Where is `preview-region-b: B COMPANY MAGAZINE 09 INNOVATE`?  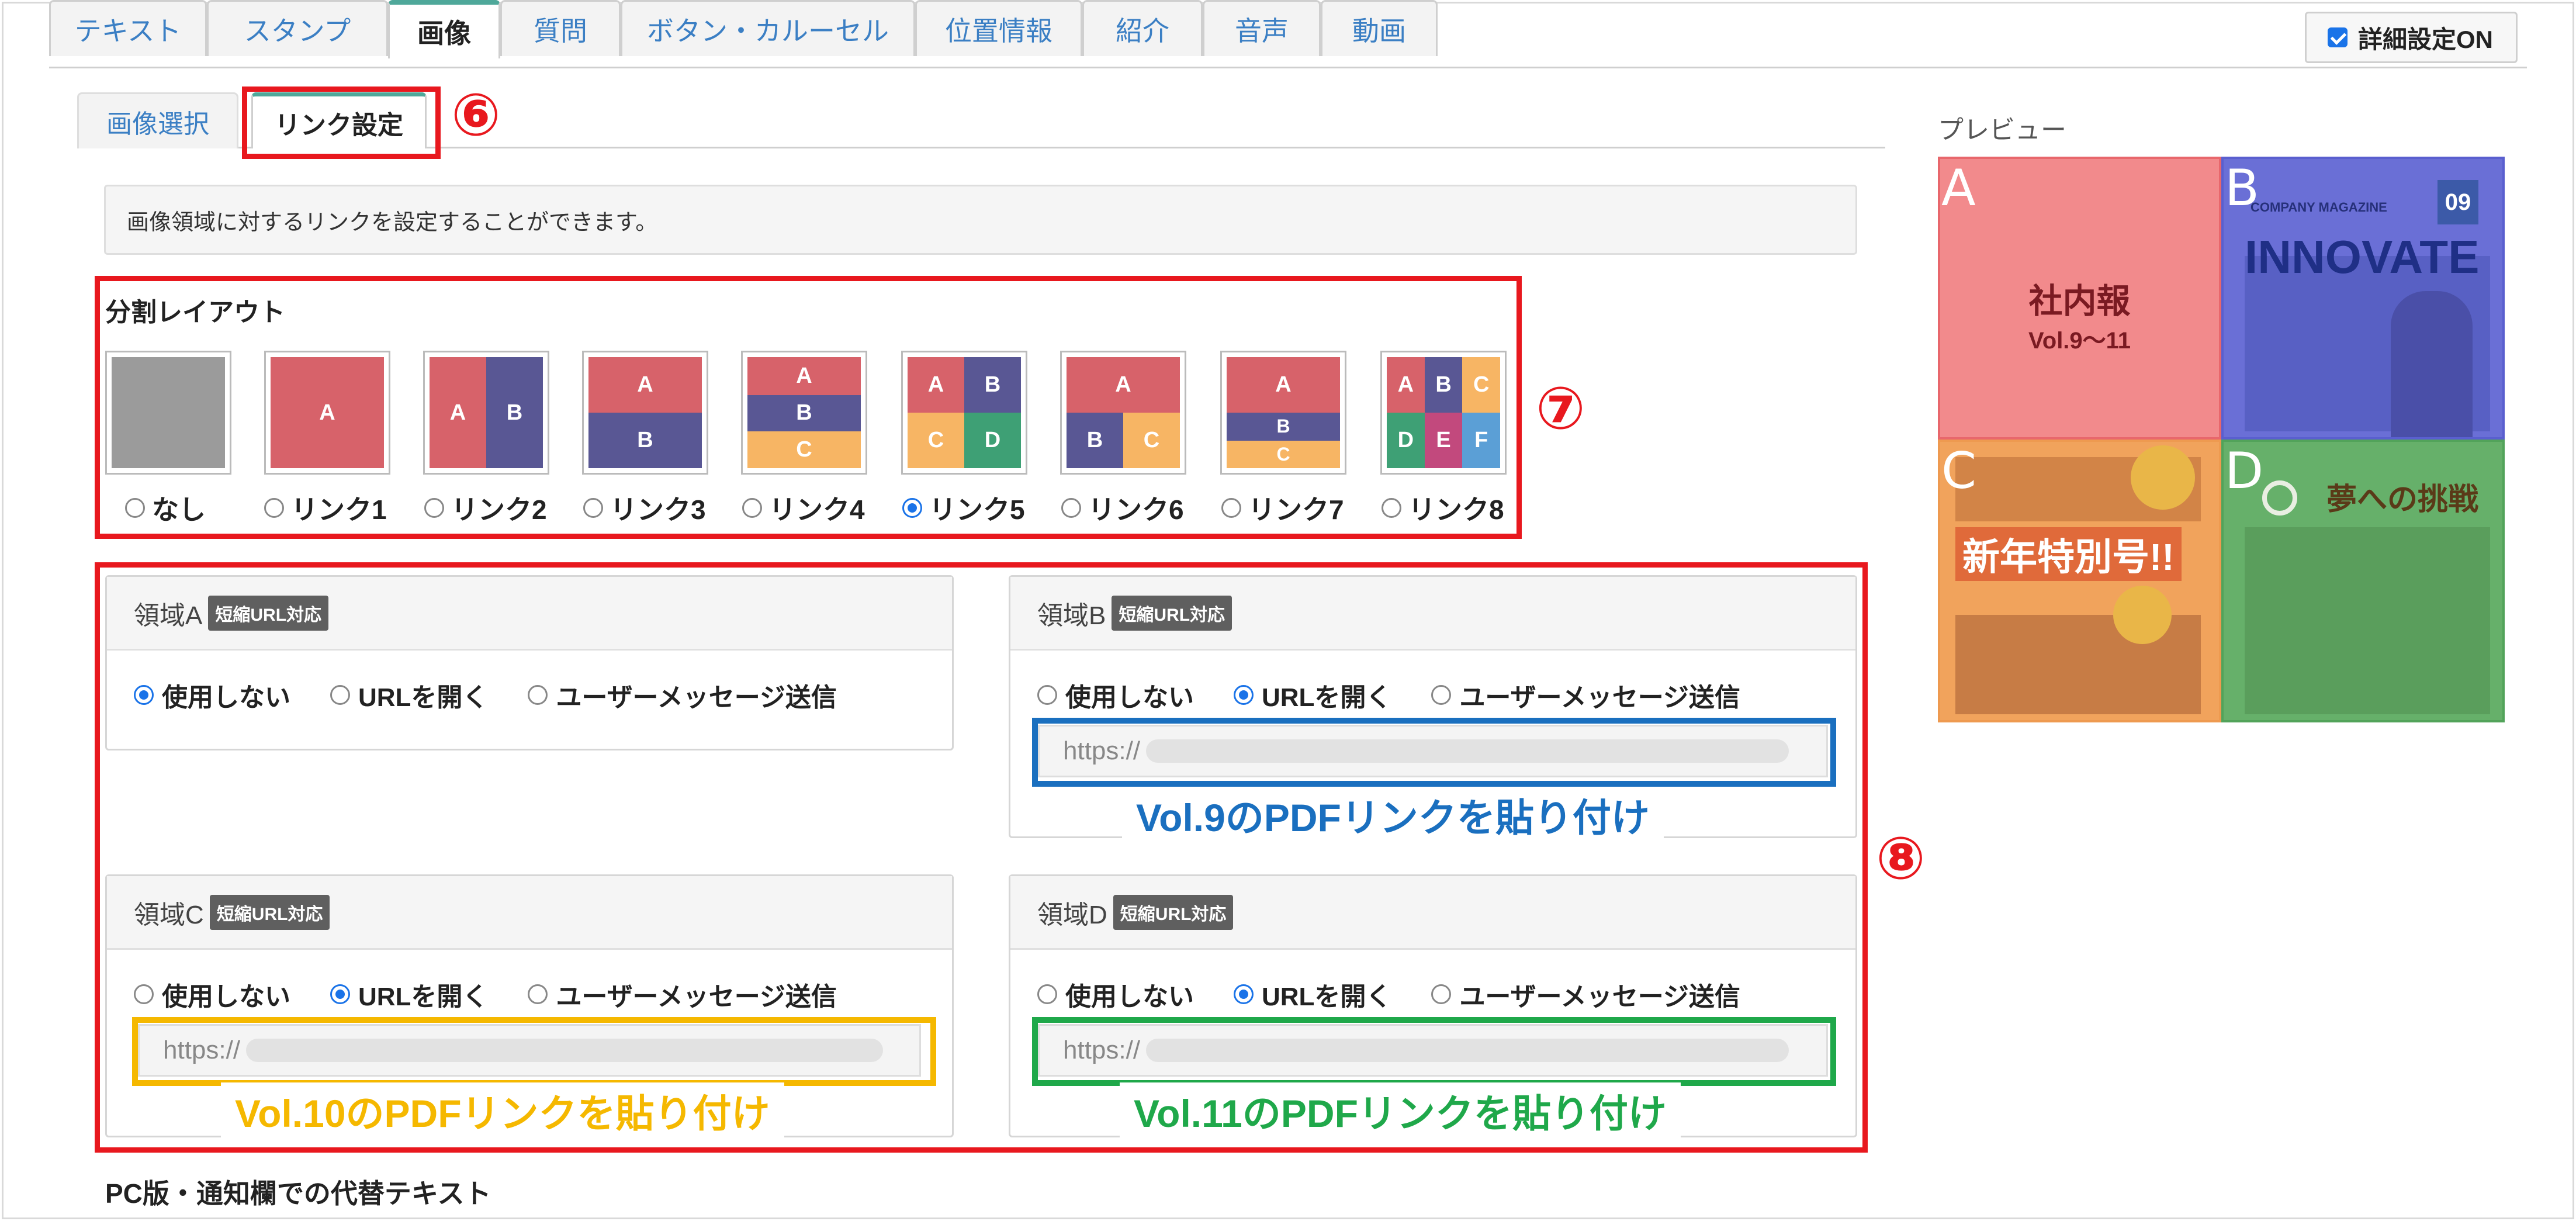
preview-region-b: B COMPANY MAGAZINE 09 INNOVATE is located at coordinates (2363, 298).